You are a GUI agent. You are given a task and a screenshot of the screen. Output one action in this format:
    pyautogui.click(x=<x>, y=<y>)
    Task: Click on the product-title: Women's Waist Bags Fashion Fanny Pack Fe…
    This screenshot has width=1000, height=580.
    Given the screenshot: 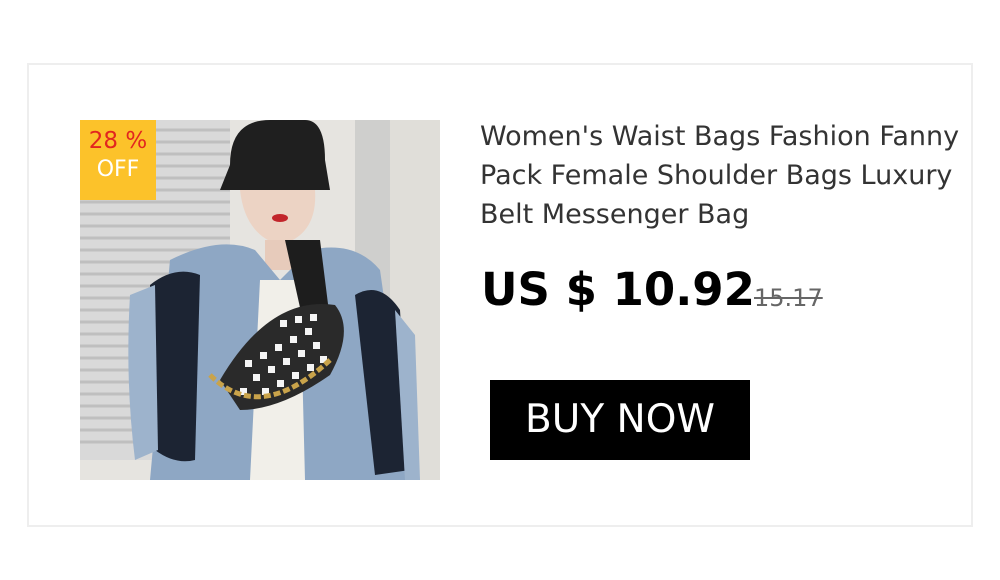 What is the action you would take?
    pyautogui.click(x=720, y=175)
    